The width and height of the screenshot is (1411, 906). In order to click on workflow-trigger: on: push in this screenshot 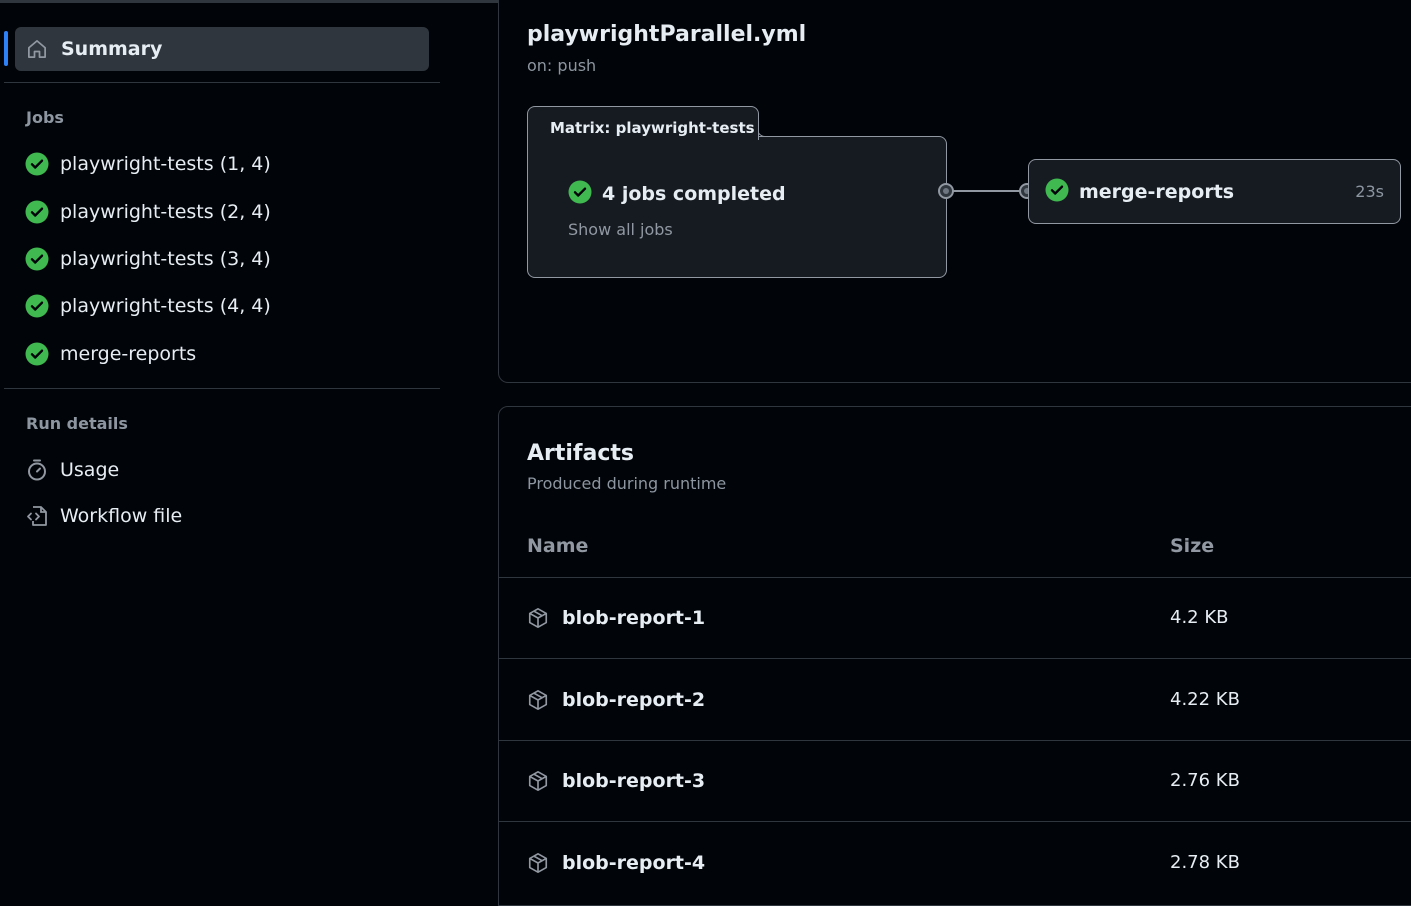, I will do `click(562, 65)`.